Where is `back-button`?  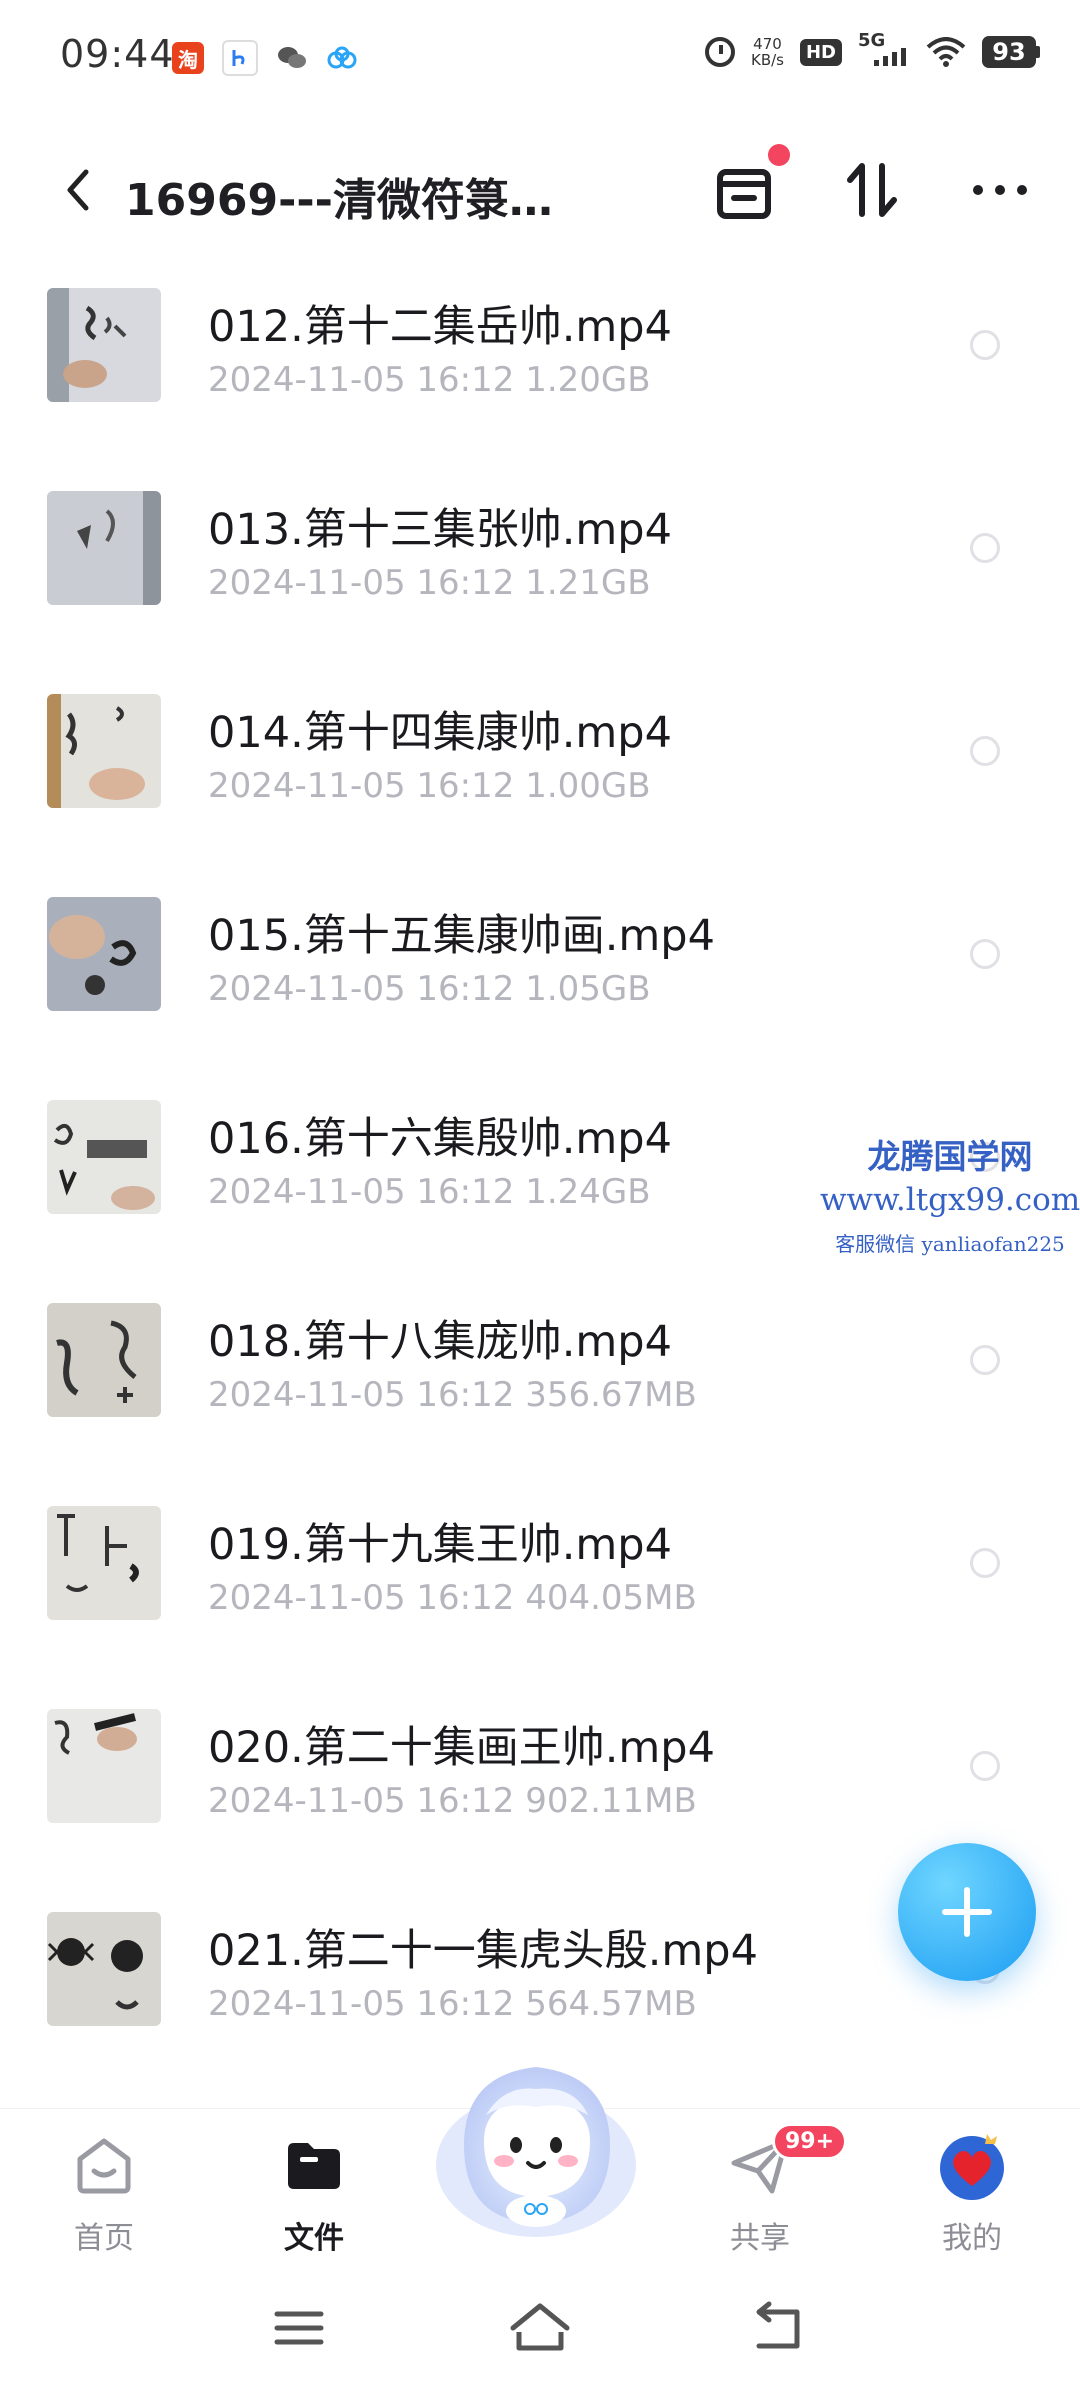
back-button is located at coordinates (80, 190).